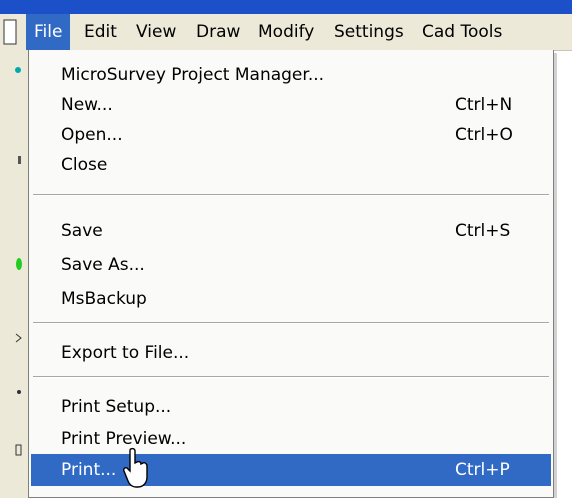 This screenshot has height=498, width=572. I want to click on menu-draw-label: Draw, so click(218, 32).